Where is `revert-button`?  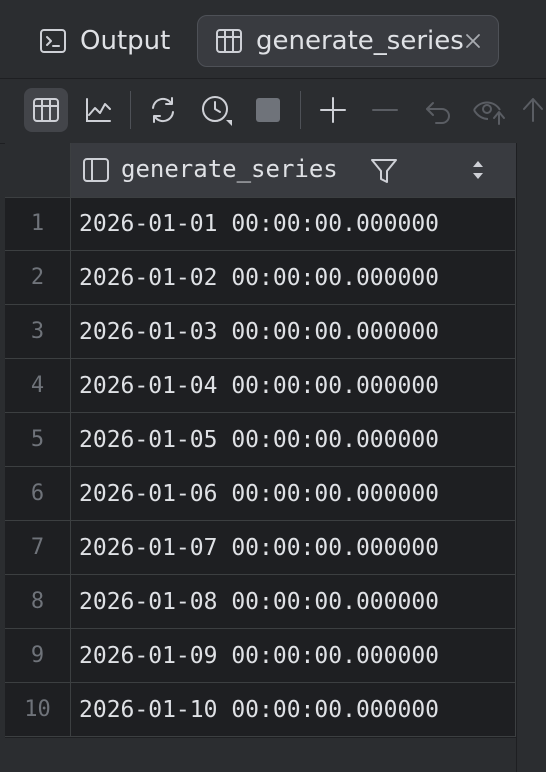 revert-button is located at coordinates (438, 110).